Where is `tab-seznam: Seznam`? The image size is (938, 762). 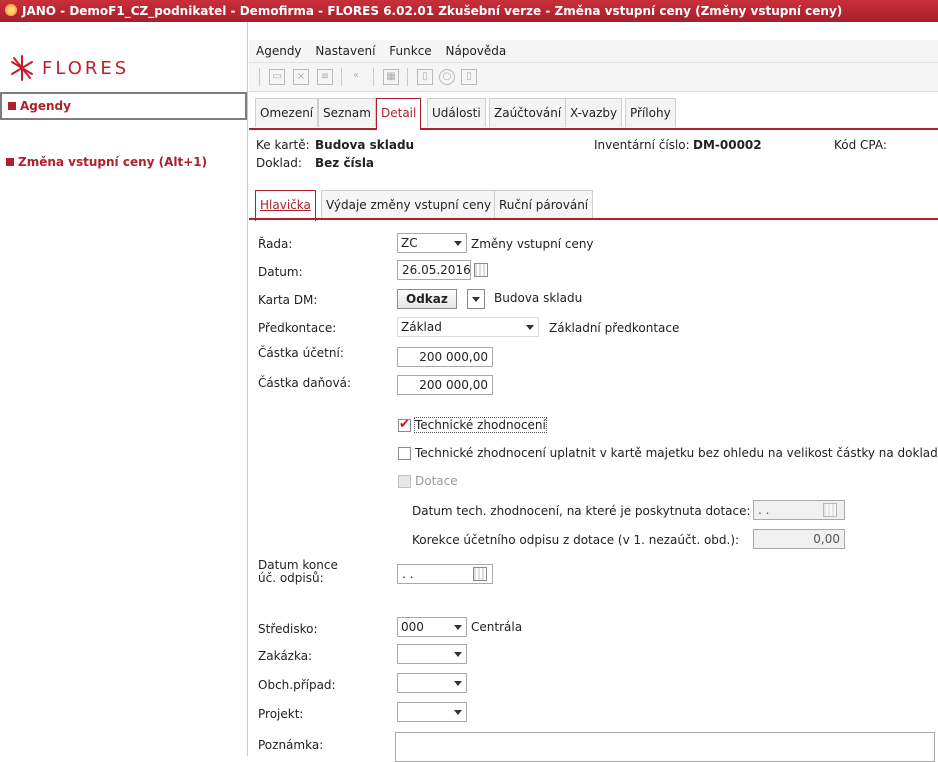 tab-seznam: Seznam is located at coordinates (347, 112).